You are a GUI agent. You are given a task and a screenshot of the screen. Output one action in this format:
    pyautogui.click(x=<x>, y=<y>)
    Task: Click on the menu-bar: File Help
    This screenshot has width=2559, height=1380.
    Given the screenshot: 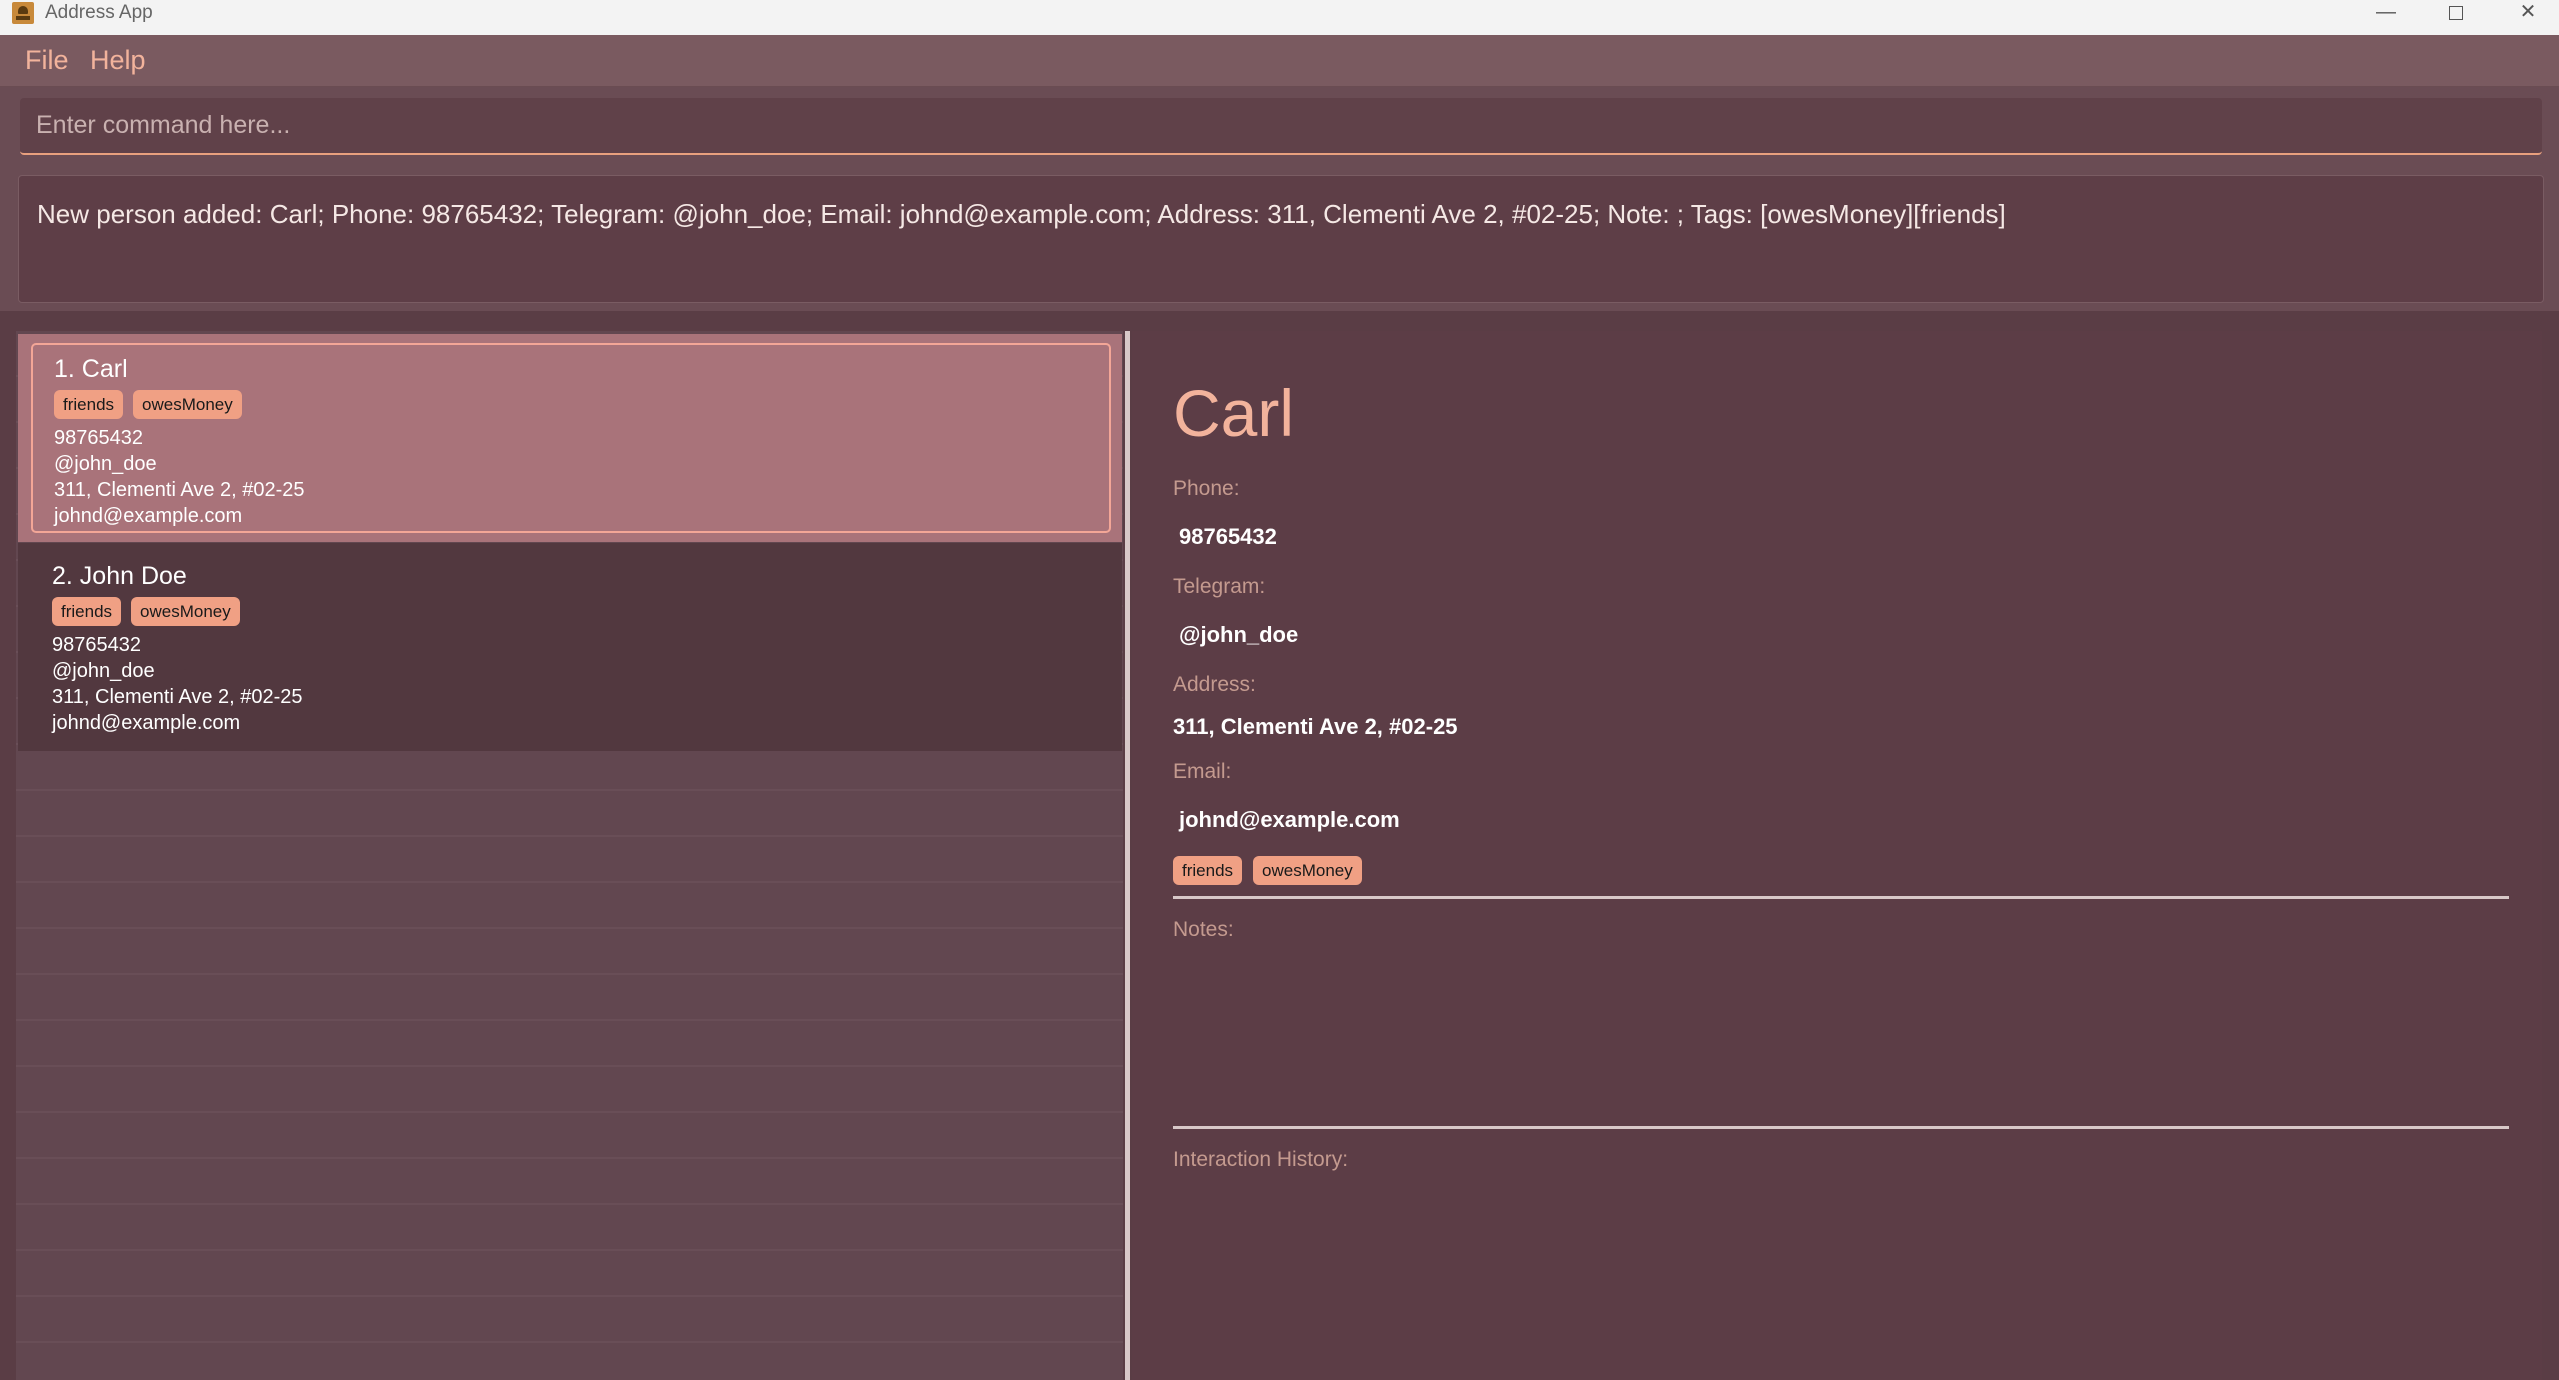 What is the action you would take?
    pyautogui.click(x=1279, y=61)
    